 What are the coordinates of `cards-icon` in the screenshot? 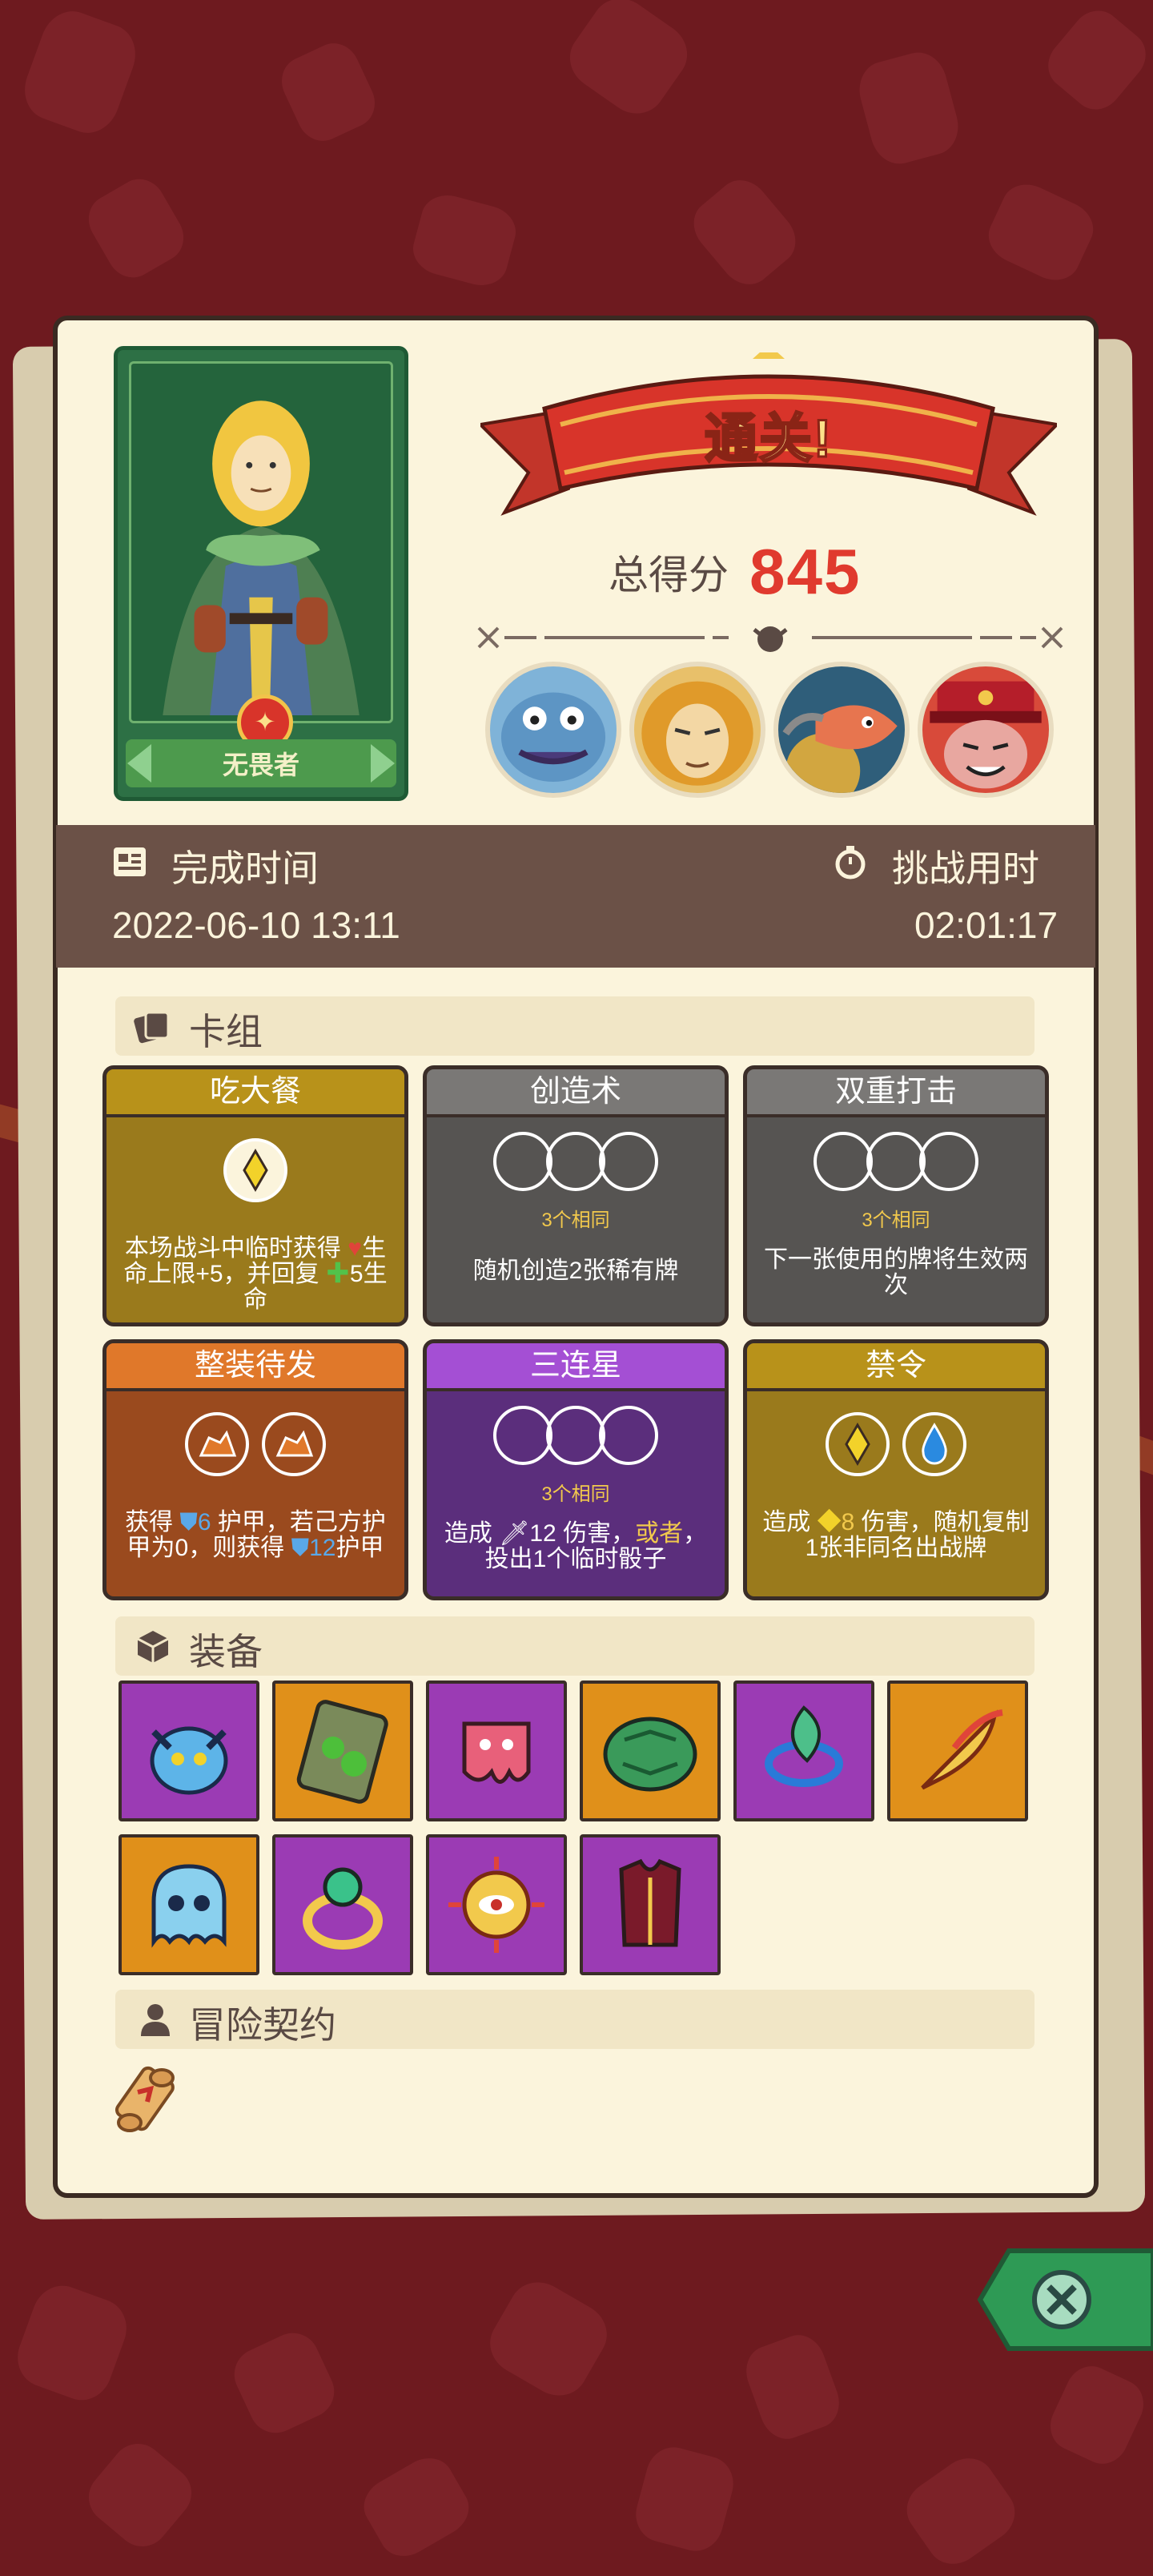 It's located at (152, 1027).